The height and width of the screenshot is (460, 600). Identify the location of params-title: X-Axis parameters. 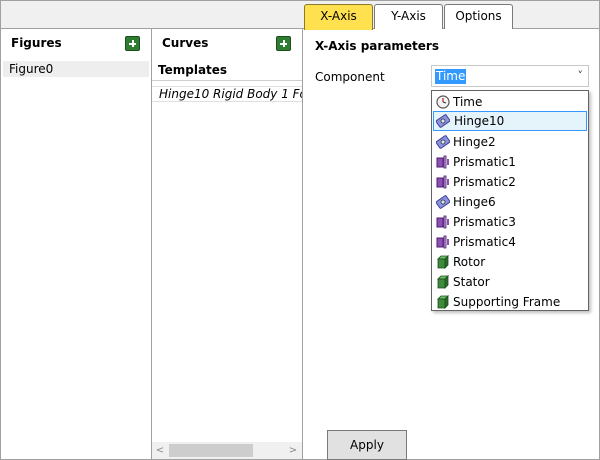
(377, 46).